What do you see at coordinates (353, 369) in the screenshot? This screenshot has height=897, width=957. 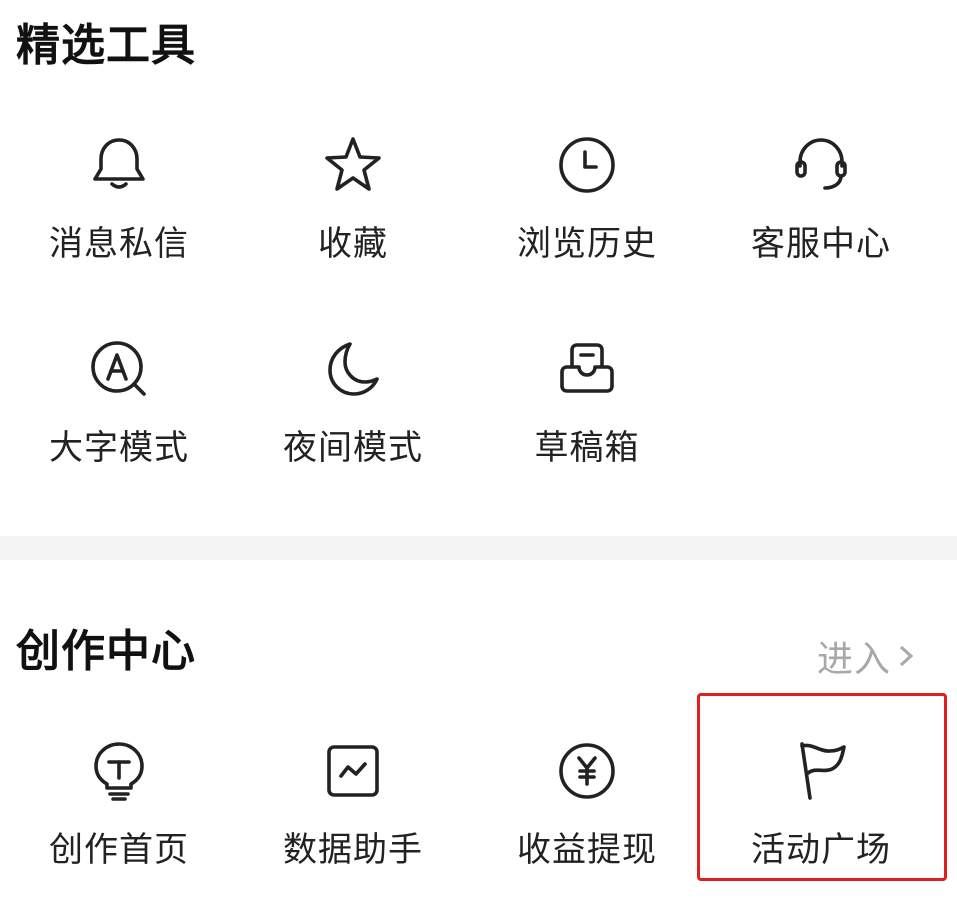 I see `moon-icon` at bounding box center [353, 369].